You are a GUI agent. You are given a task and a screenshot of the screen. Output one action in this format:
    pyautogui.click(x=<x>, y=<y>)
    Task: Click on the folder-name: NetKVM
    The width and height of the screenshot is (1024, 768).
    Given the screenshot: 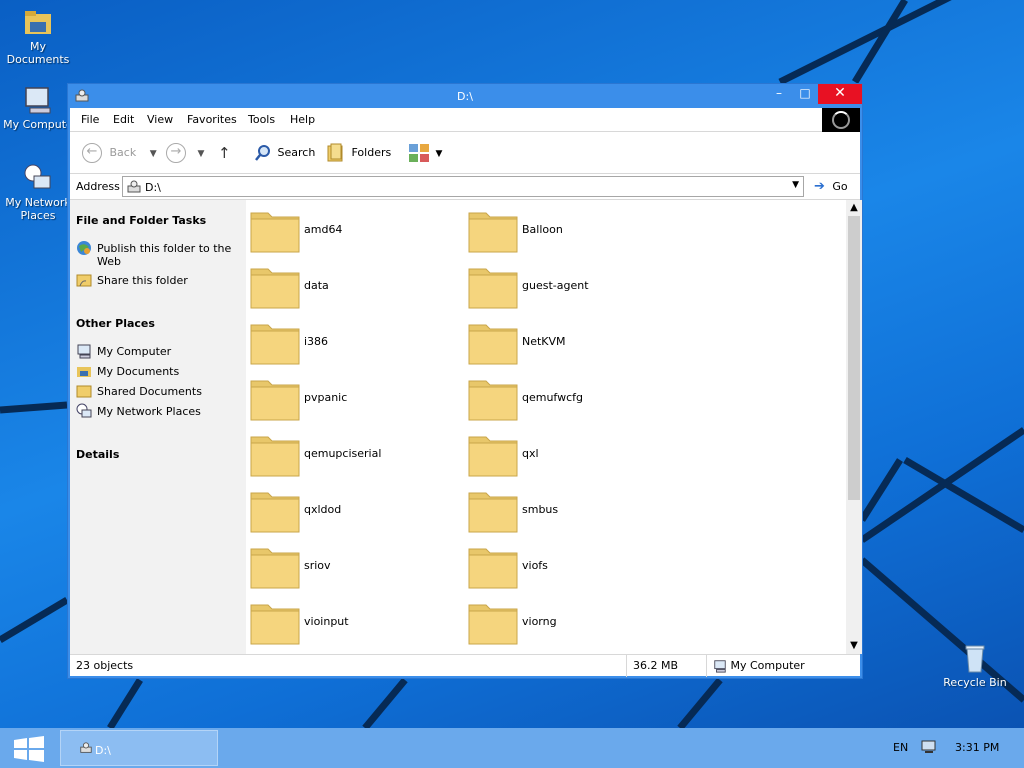 What is the action you would take?
    pyautogui.click(x=544, y=341)
    